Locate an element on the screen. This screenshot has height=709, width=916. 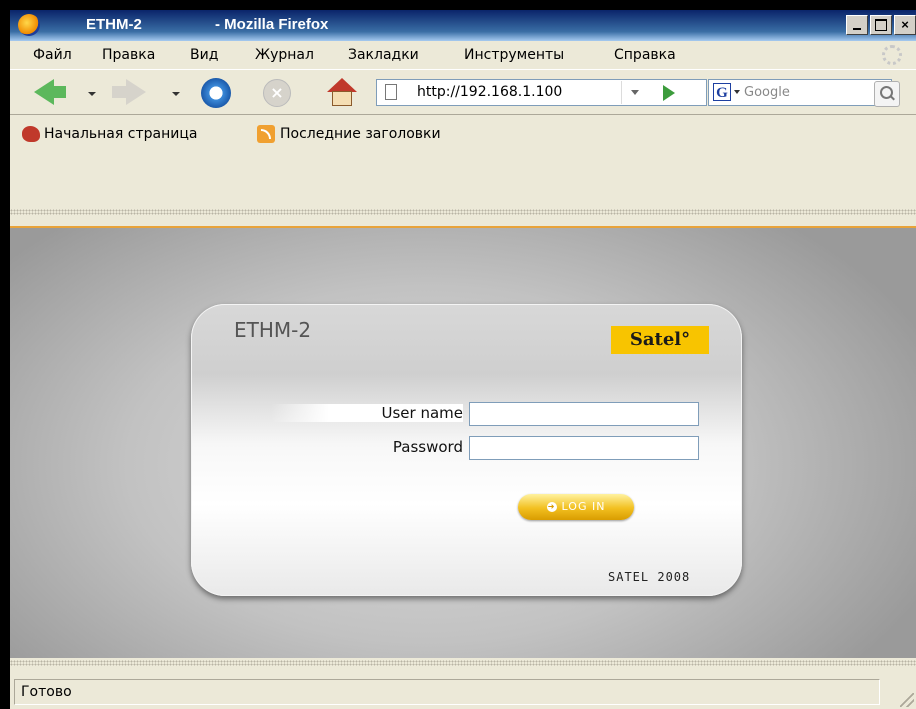
menu-history: Журнал is located at coordinates (284, 55).